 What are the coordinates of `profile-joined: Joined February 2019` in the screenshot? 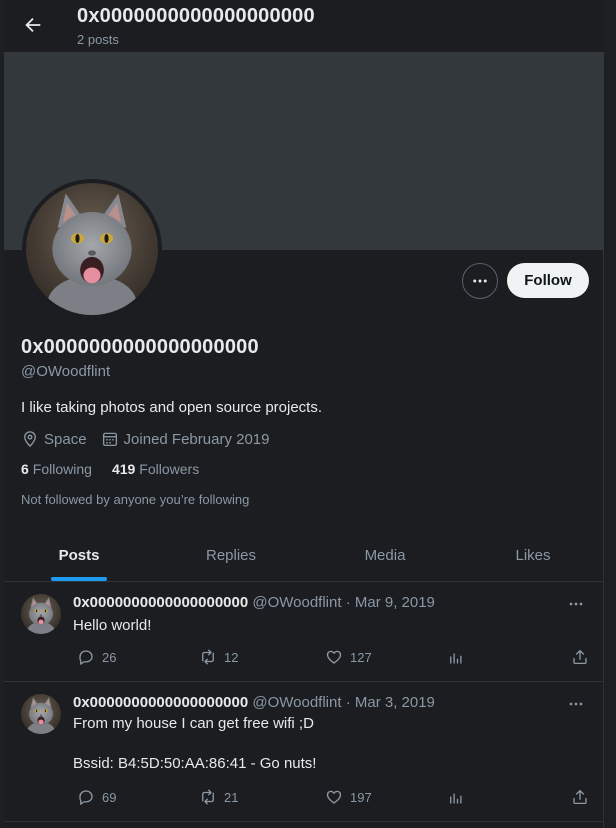 It's located at (196, 439).